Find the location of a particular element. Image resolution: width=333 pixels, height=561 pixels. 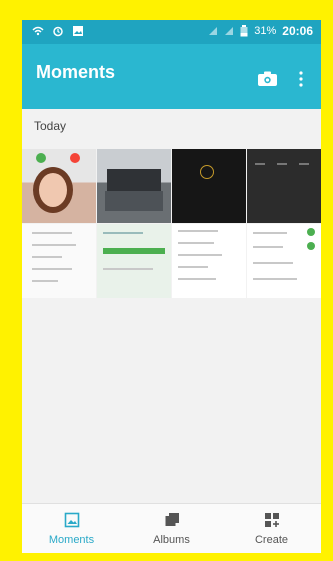

nav-albums-label: Albums is located at coordinates (171, 540).